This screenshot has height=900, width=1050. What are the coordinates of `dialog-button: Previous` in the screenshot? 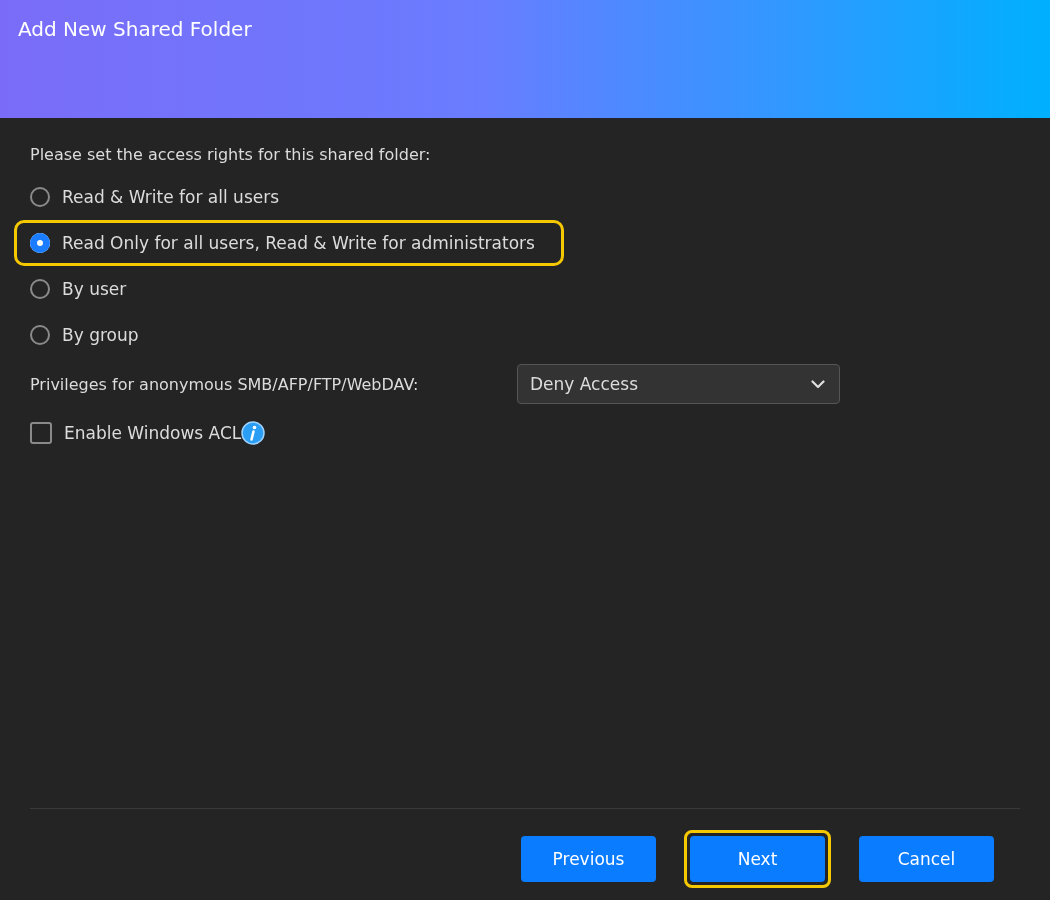 It's located at (588, 859).